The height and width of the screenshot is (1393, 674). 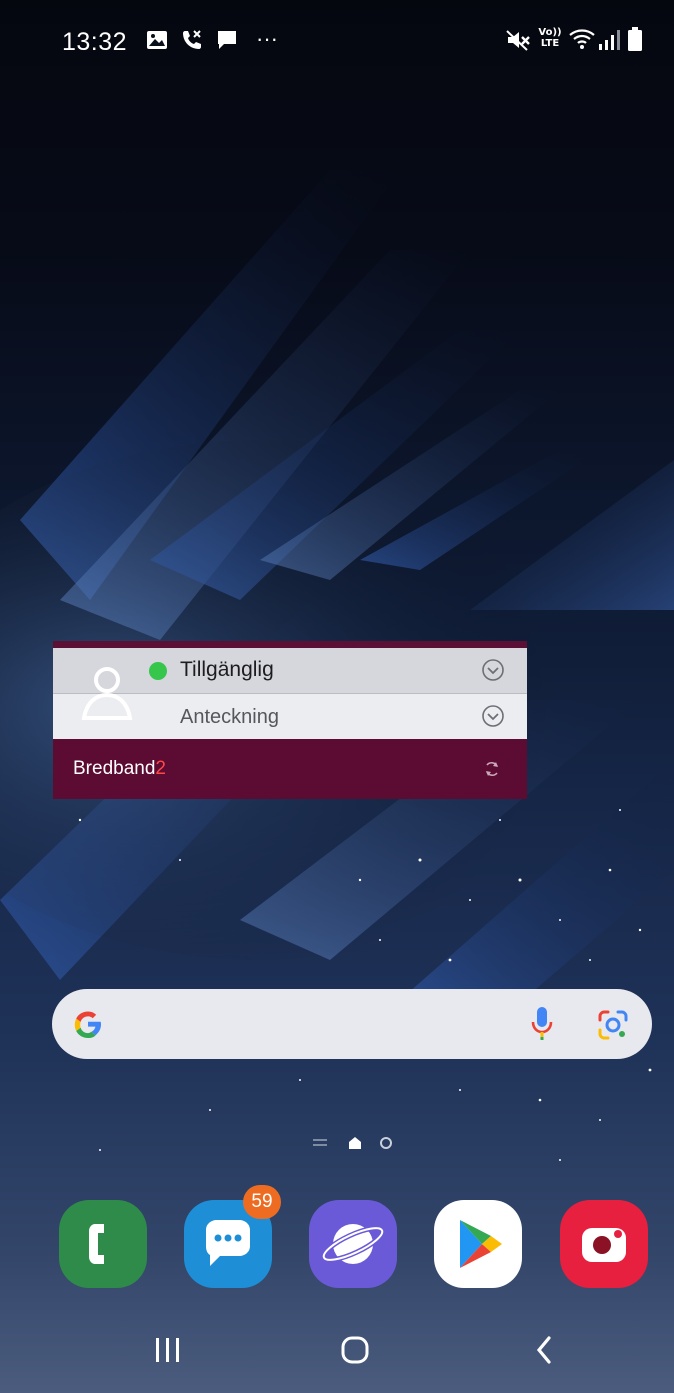 I want to click on play-store-app-icon, so click(x=478, y=1244).